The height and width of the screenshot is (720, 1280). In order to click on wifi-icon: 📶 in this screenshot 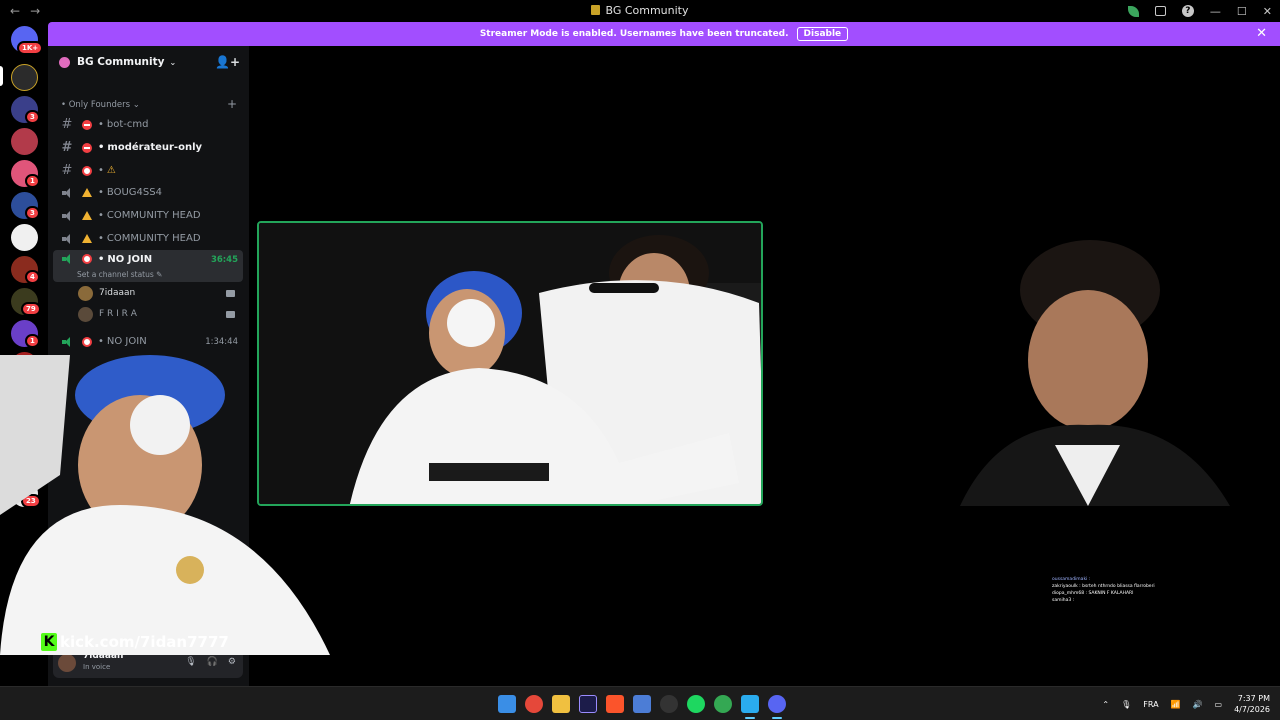, I will do `click(1176, 704)`.